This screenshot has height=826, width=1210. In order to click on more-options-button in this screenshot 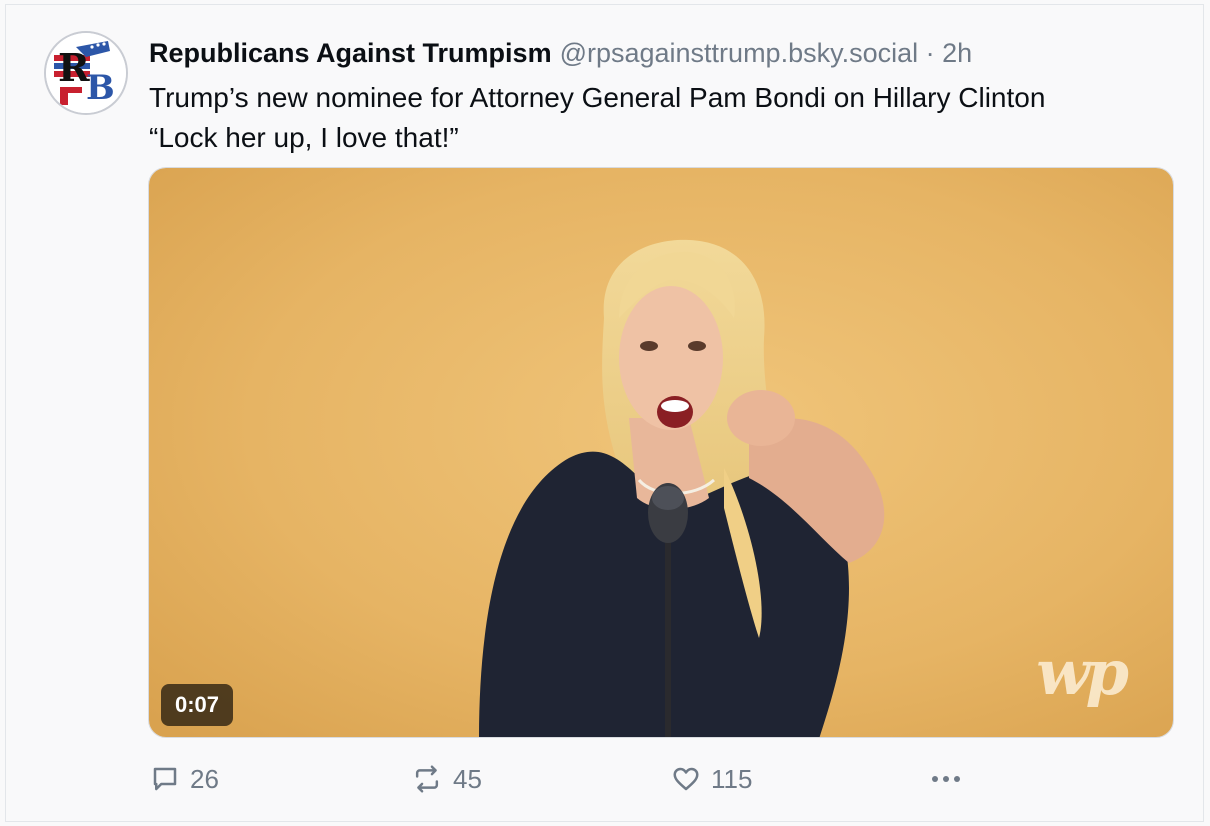, I will do `click(946, 779)`.